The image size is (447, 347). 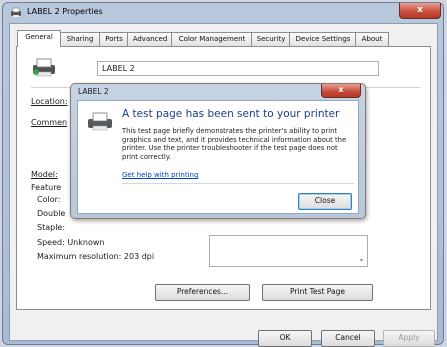 What do you see at coordinates (65, 11) in the screenshot?
I see `window-title: LABEL 2 Properties` at bounding box center [65, 11].